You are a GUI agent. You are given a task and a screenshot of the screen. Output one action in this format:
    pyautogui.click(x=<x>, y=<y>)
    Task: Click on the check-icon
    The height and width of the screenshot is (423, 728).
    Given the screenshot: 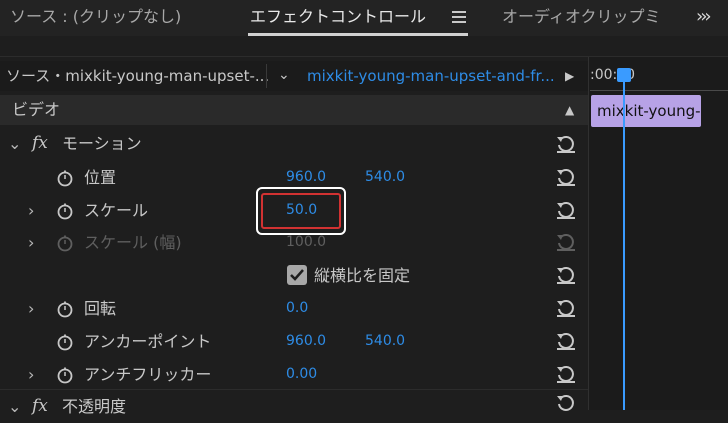 What is the action you would take?
    pyautogui.click(x=297, y=275)
    